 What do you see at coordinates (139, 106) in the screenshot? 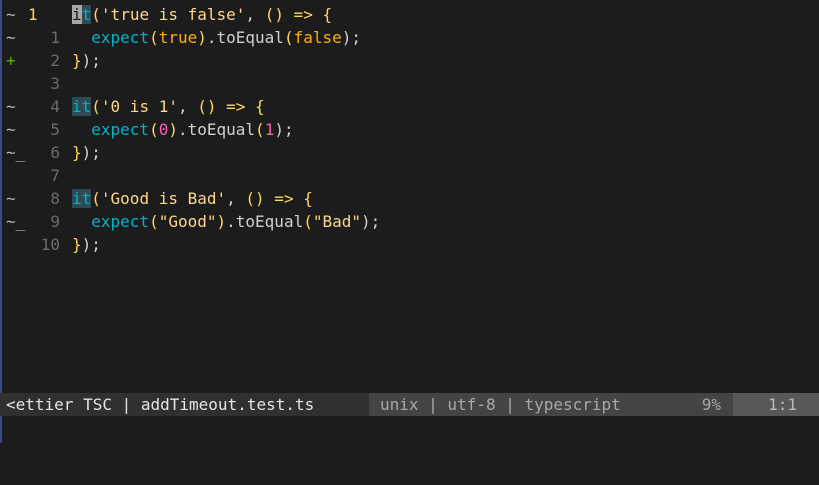
I see `code-token: '0 is 1'` at bounding box center [139, 106].